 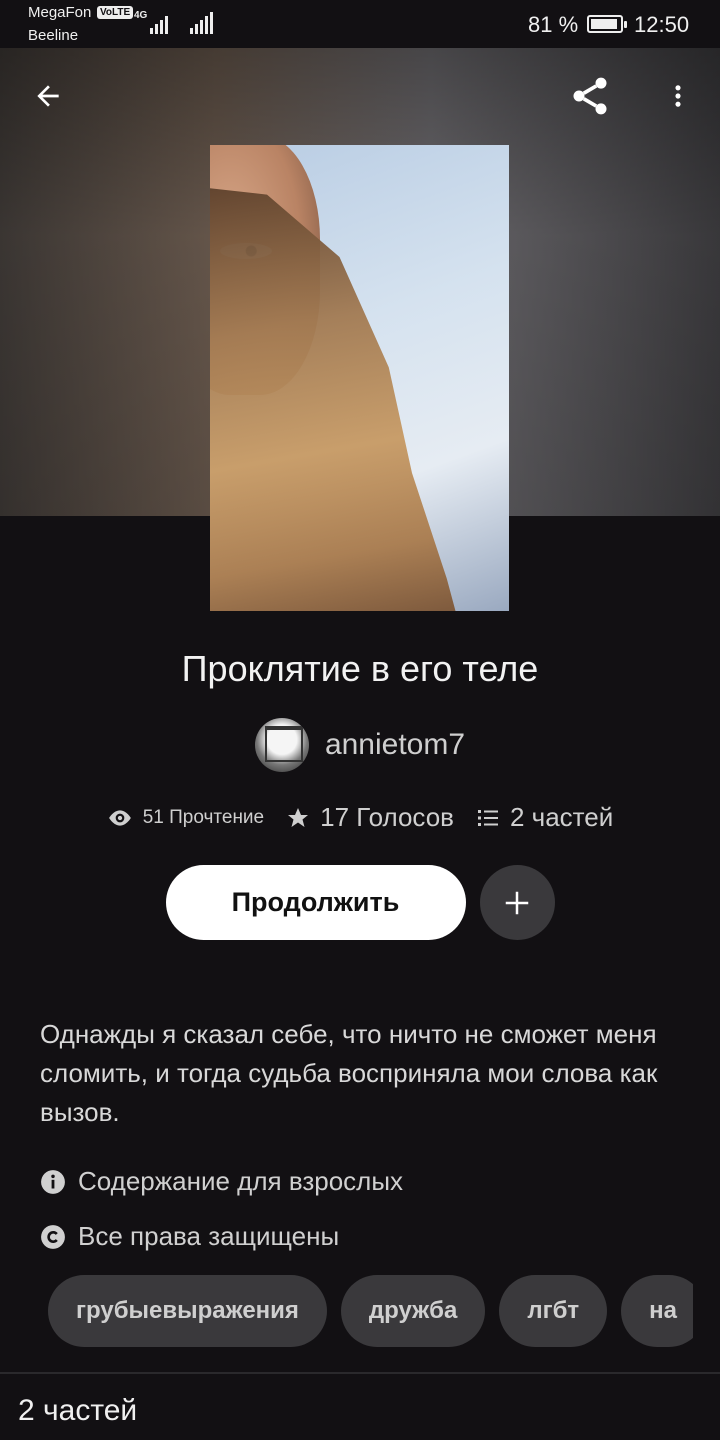 I want to click on copyright-label: Все права защищены, so click(x=209, y=1236).